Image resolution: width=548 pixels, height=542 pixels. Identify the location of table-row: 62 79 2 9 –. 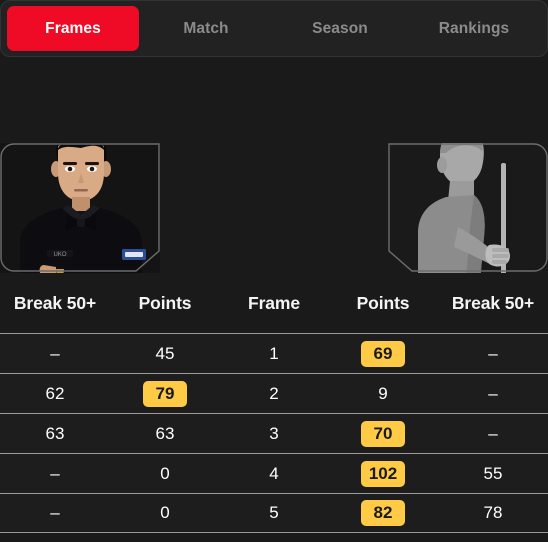
(274, 393).